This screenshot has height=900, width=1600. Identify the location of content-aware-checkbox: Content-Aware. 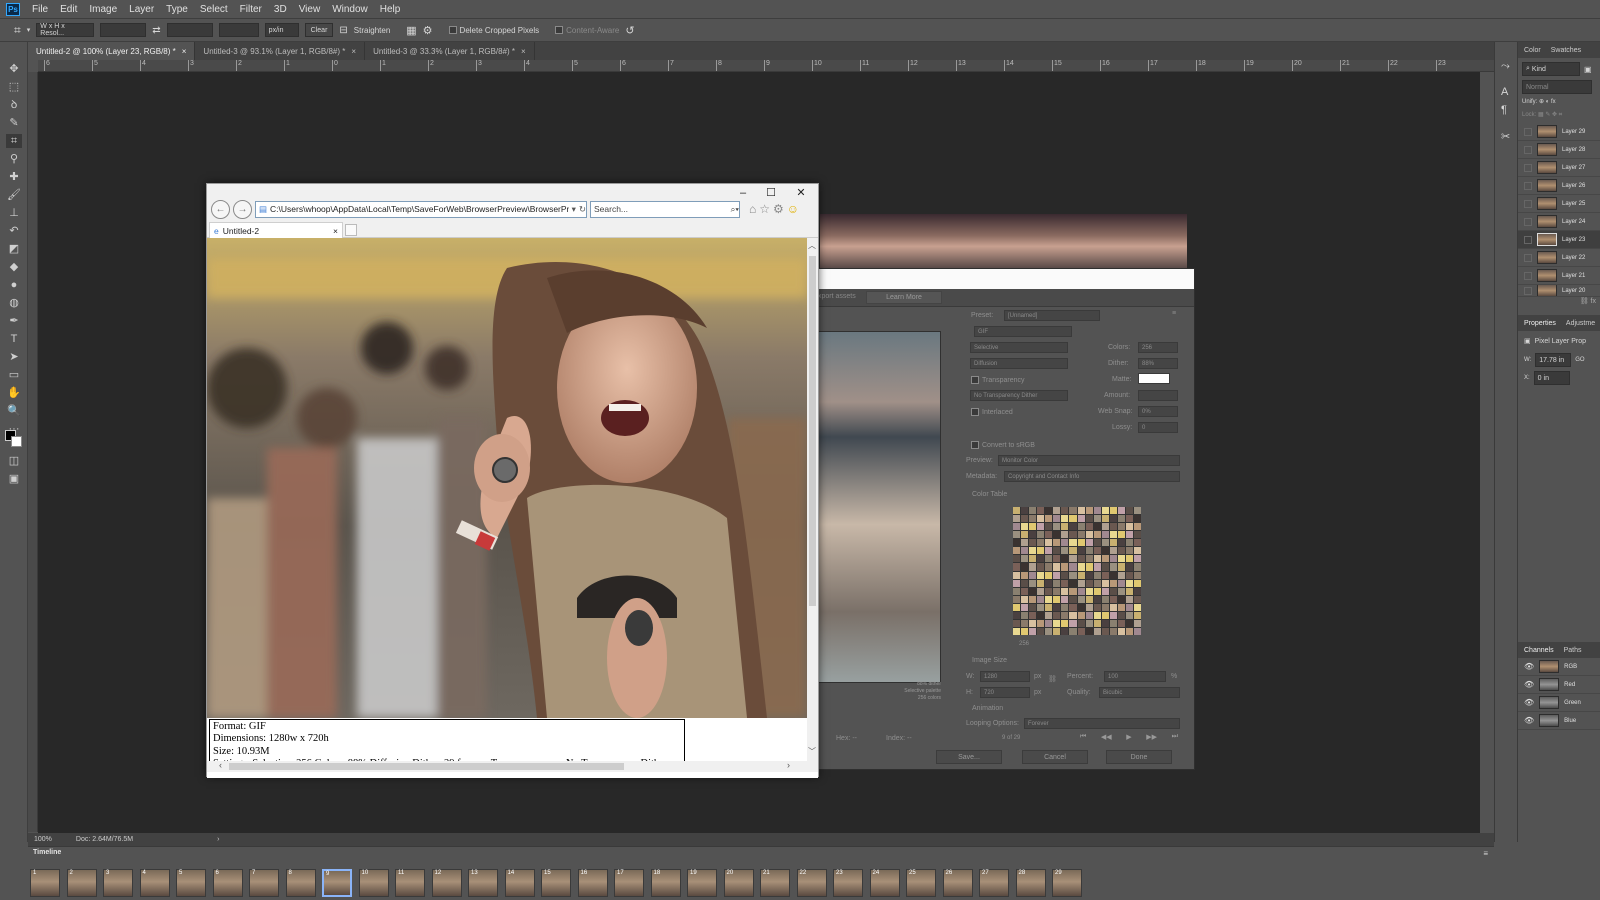
(587, 30).